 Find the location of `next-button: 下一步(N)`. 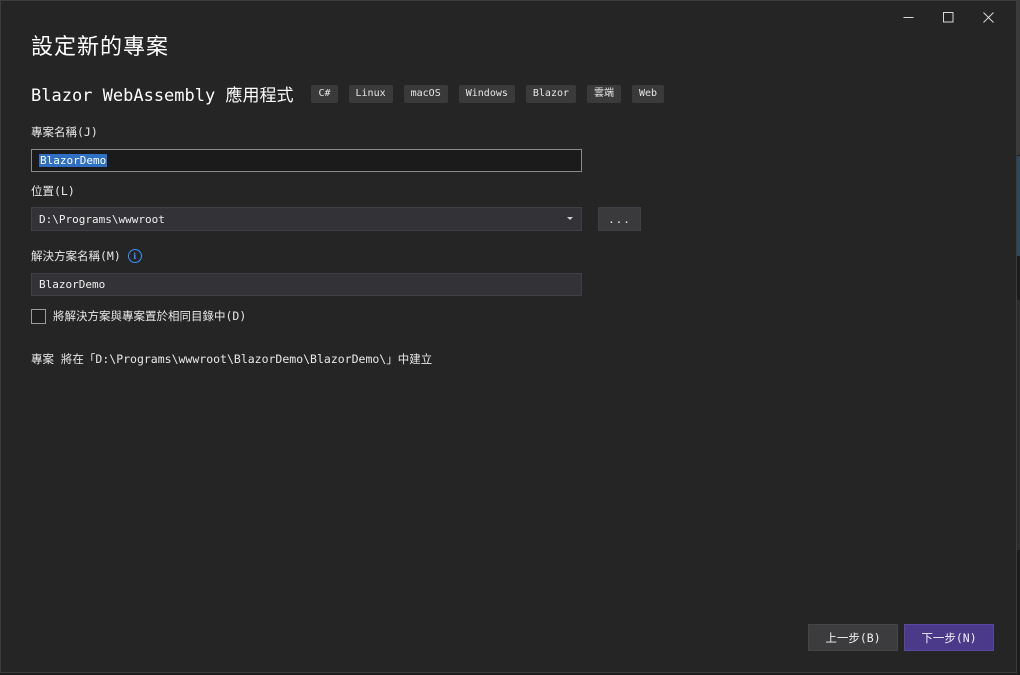

next-button: 下一步(N) is located at coordinates (949, 637).